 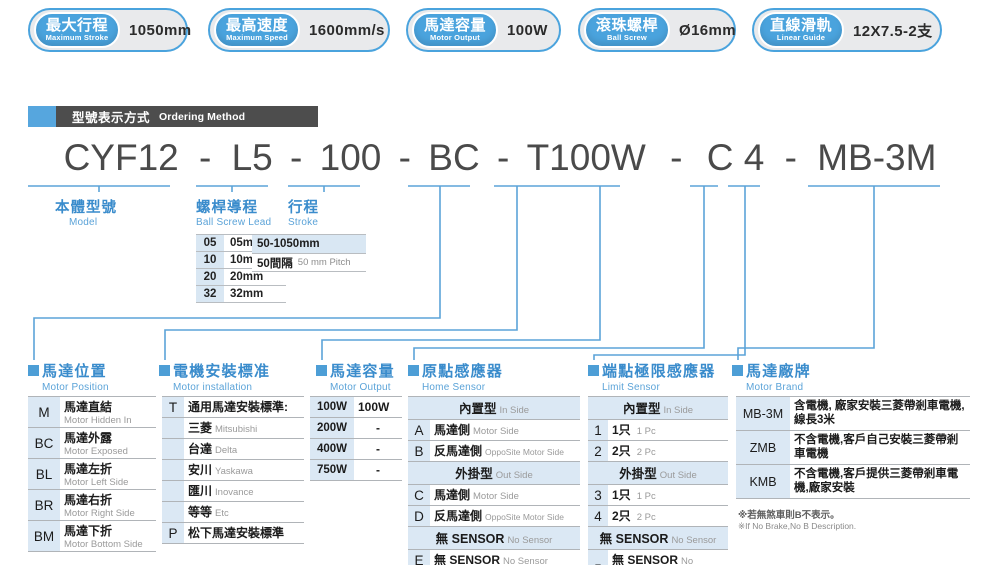 What do you see at coordinates (454, 387) in the screenshot?
I see `group-title-en: Home Sensor` at bounding box center [454, 387].